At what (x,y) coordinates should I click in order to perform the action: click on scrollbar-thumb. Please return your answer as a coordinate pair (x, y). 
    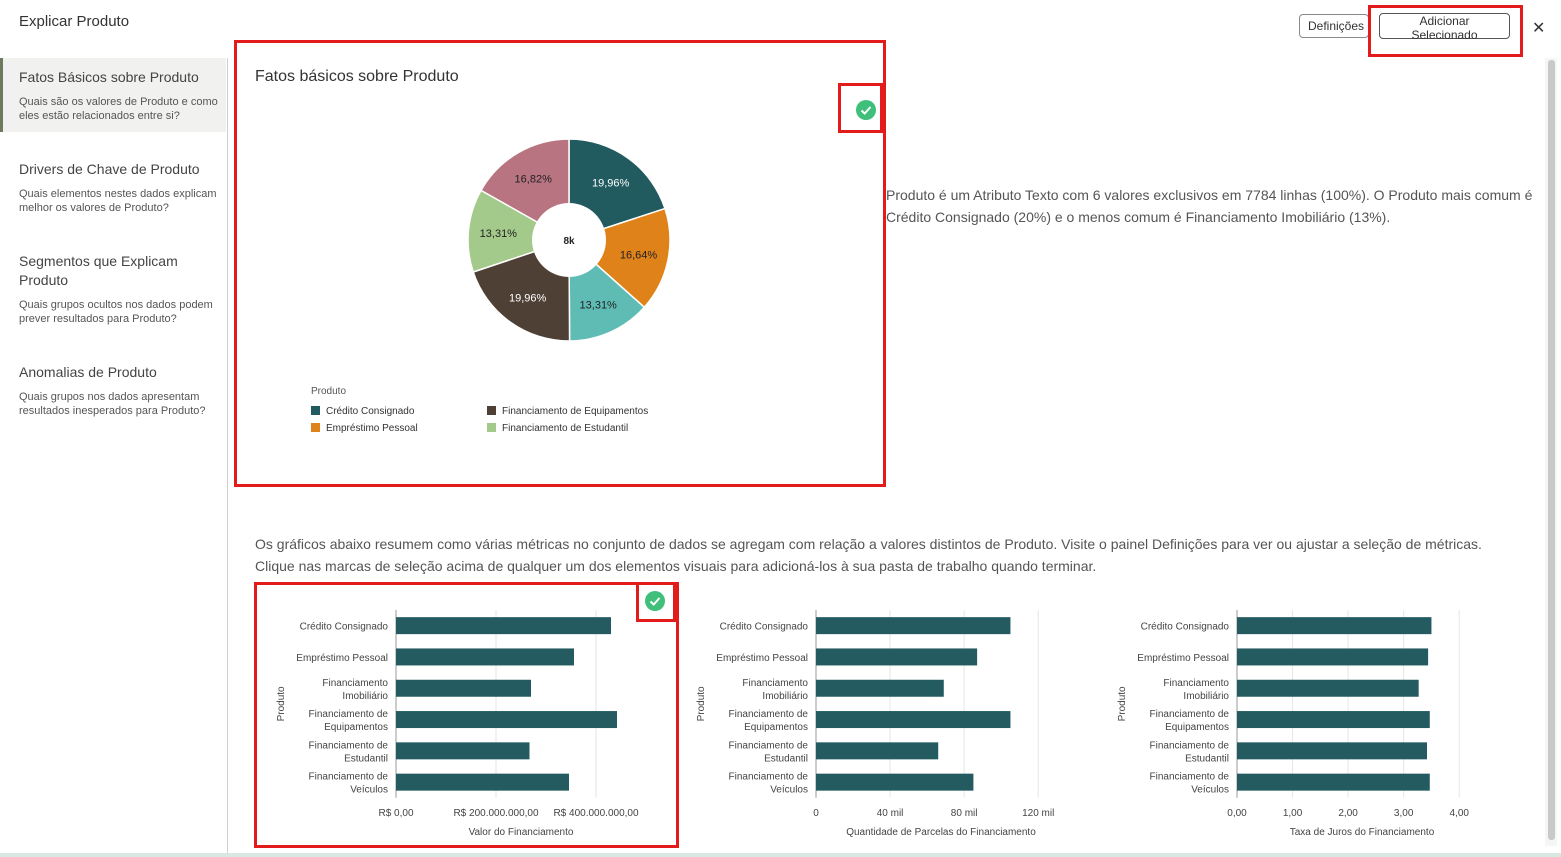
    Looking at the image, I should click on (1551, 450).